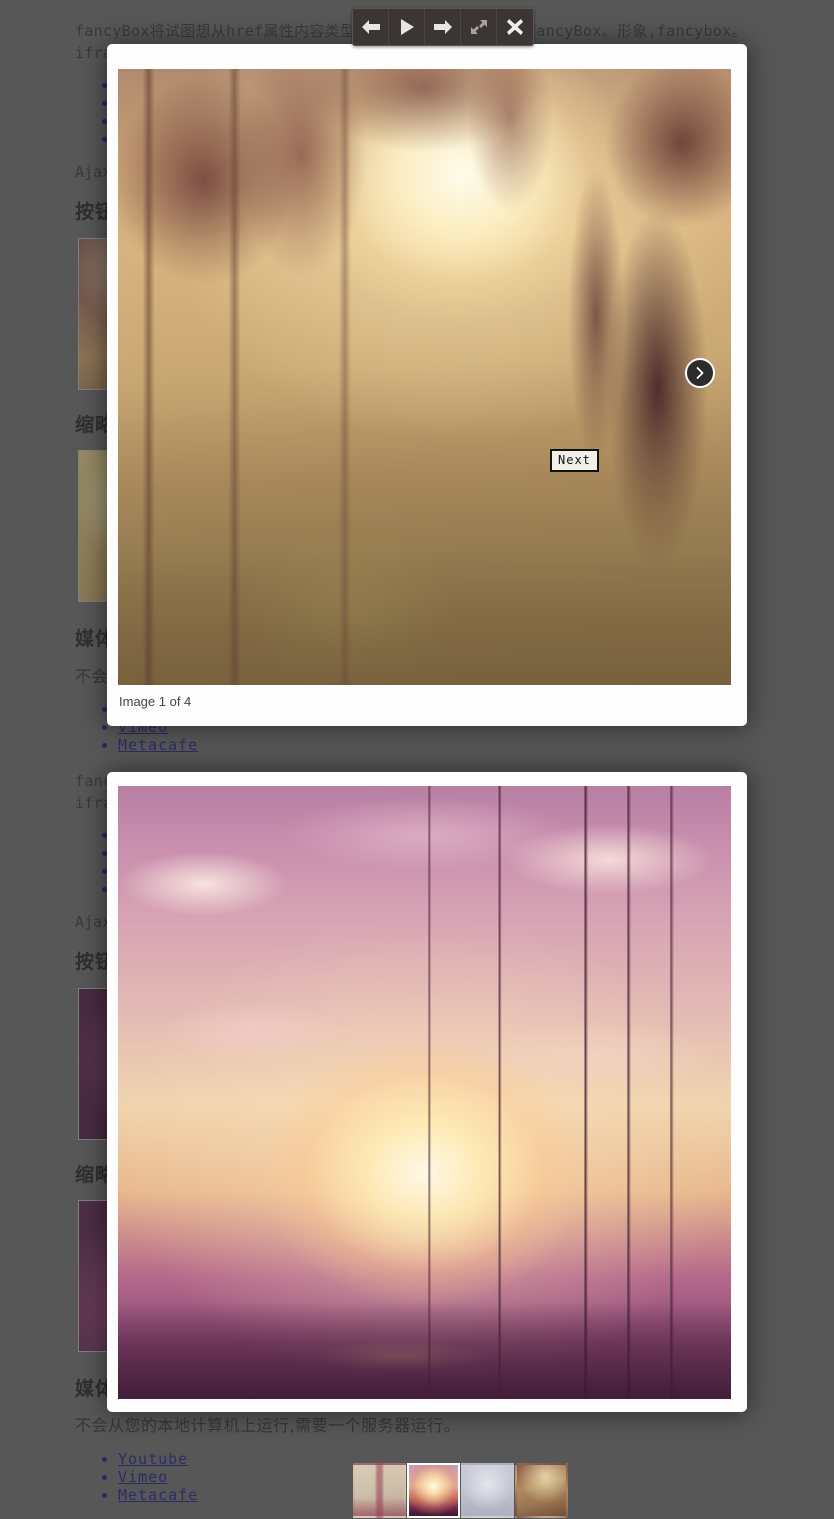 Image resolution: width=834 pixels, height=1519 pixels. I want to click on link-vimeo-2: Vimeo, so click(143, 1477).